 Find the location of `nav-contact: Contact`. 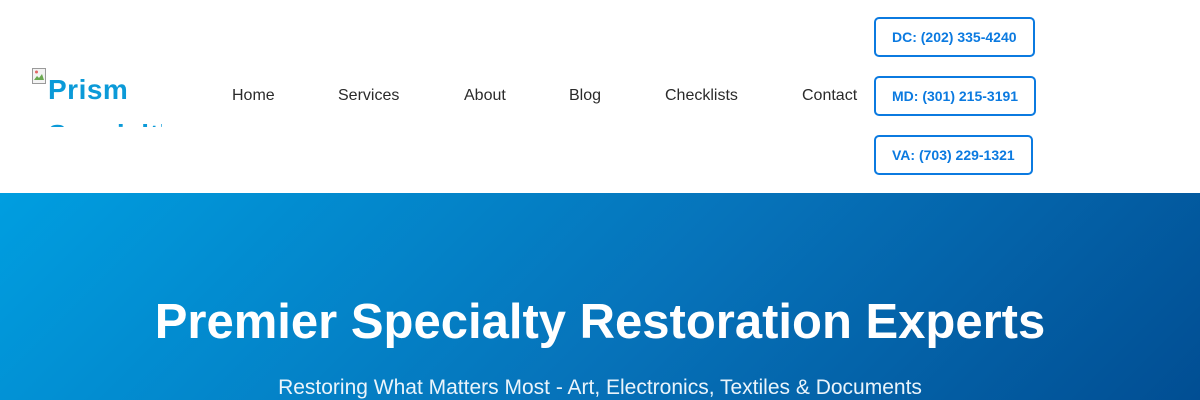

nav-contact: Contact is located at coordinates (829, 96).